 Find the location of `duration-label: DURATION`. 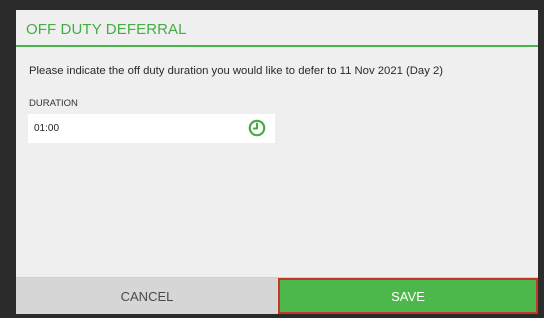

duration-label: DURATION is located at coordinates (53, 103).